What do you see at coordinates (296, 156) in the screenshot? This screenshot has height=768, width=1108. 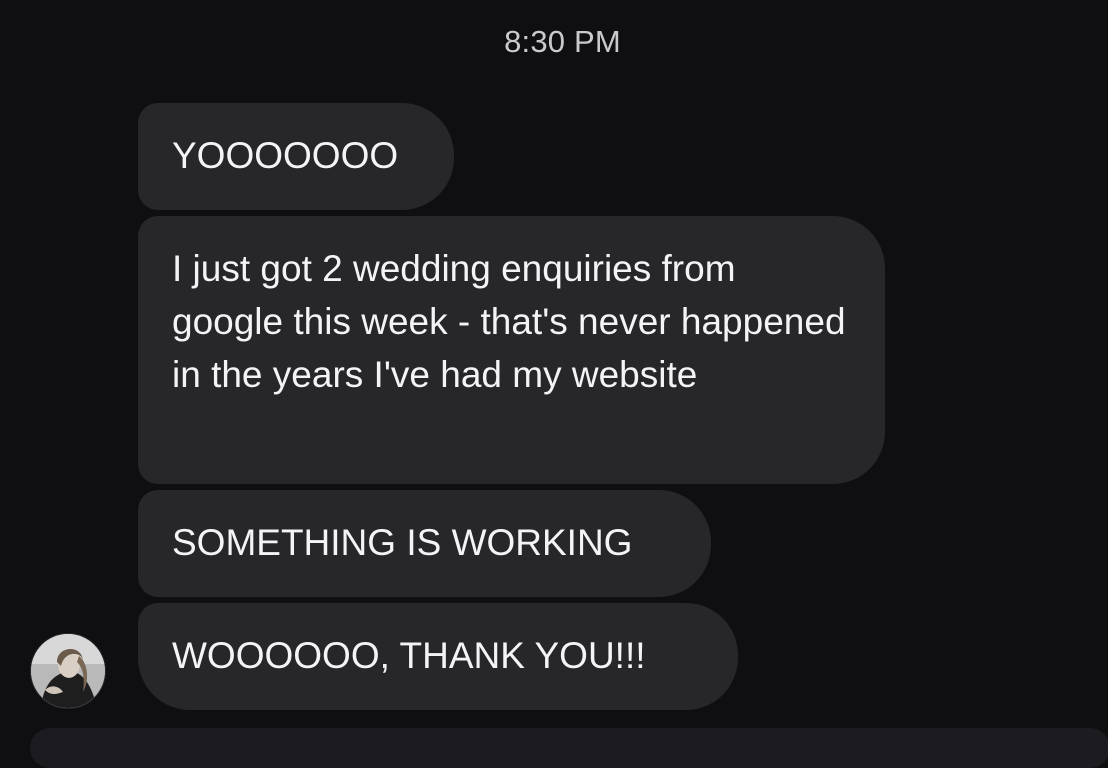 I see `message-bubble: YOOOOOOO` at bounding box center [296, 156].